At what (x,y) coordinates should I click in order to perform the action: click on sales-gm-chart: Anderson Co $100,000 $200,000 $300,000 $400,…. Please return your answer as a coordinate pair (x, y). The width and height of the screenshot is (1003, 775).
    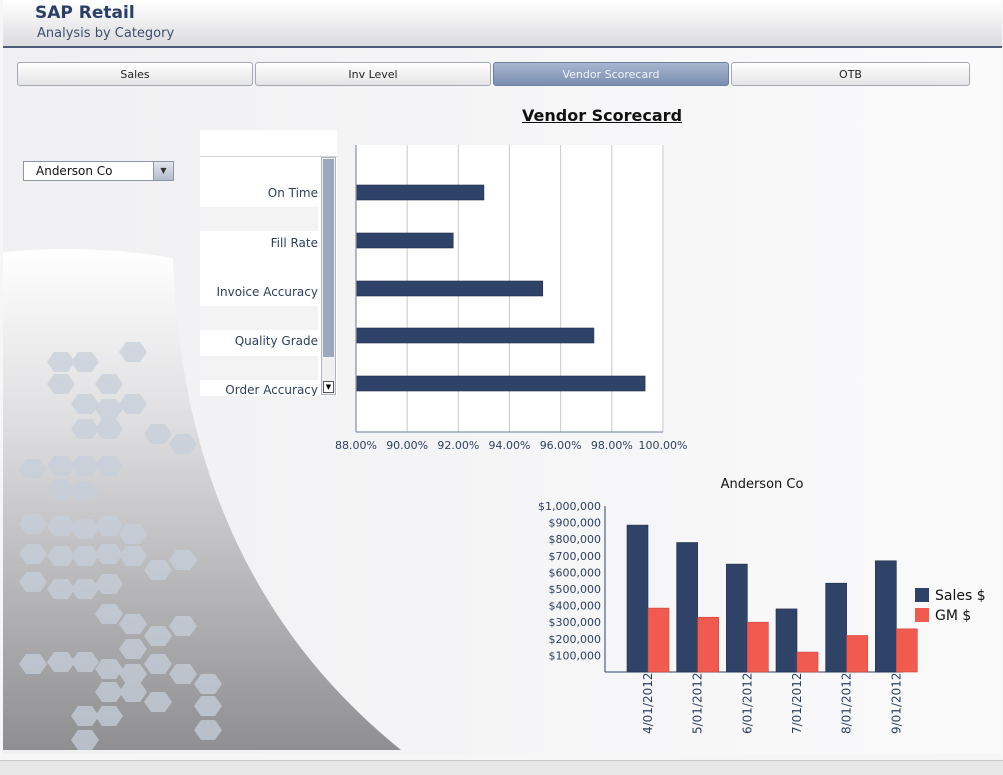
    Looking at the image, I should click on (762, 605).